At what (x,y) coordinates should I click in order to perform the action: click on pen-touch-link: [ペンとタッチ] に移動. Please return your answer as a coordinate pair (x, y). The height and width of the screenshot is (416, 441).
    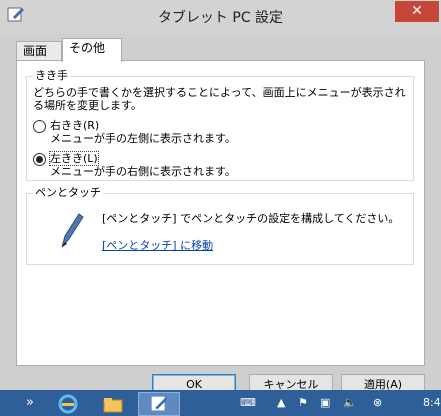
    Looking at the image, I should click on (157, 245).